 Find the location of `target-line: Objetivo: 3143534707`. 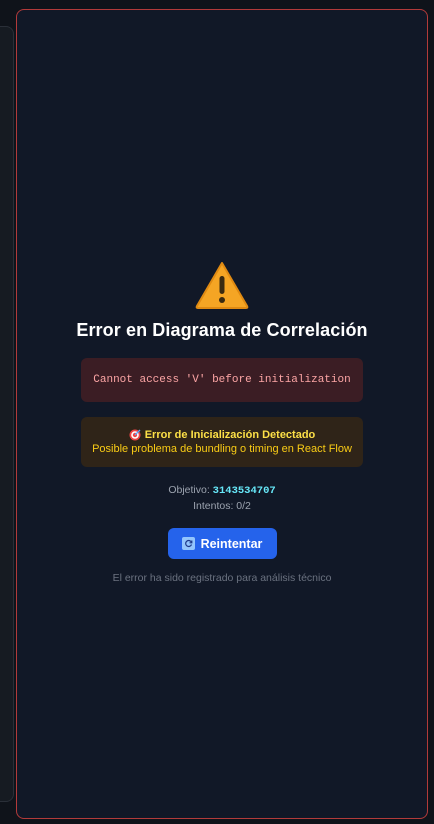

target-line: Objetivo: 3143534707 is located at coordinates (221, 491).